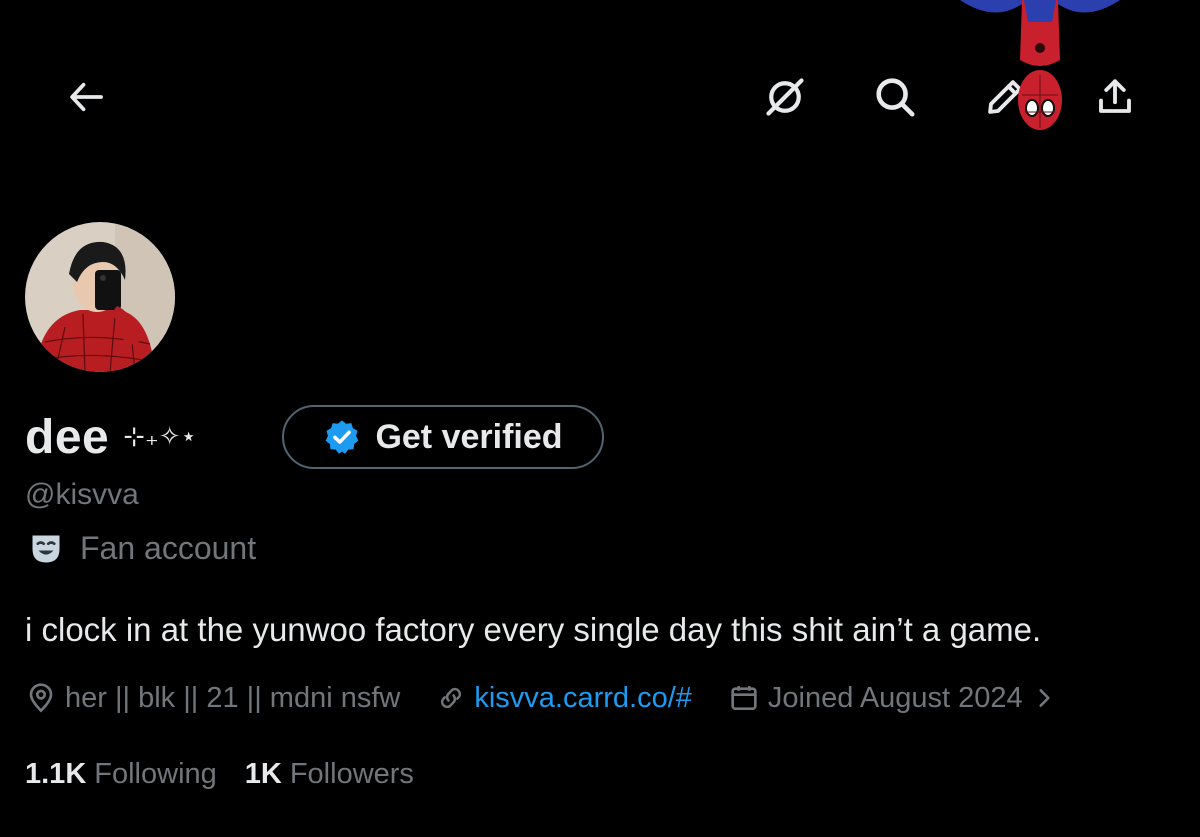 This screenshot has width=1200, height=837. Describe the element at coordinates (46, 548) in the screenshot. I see `theater-mask-icon` at that location.